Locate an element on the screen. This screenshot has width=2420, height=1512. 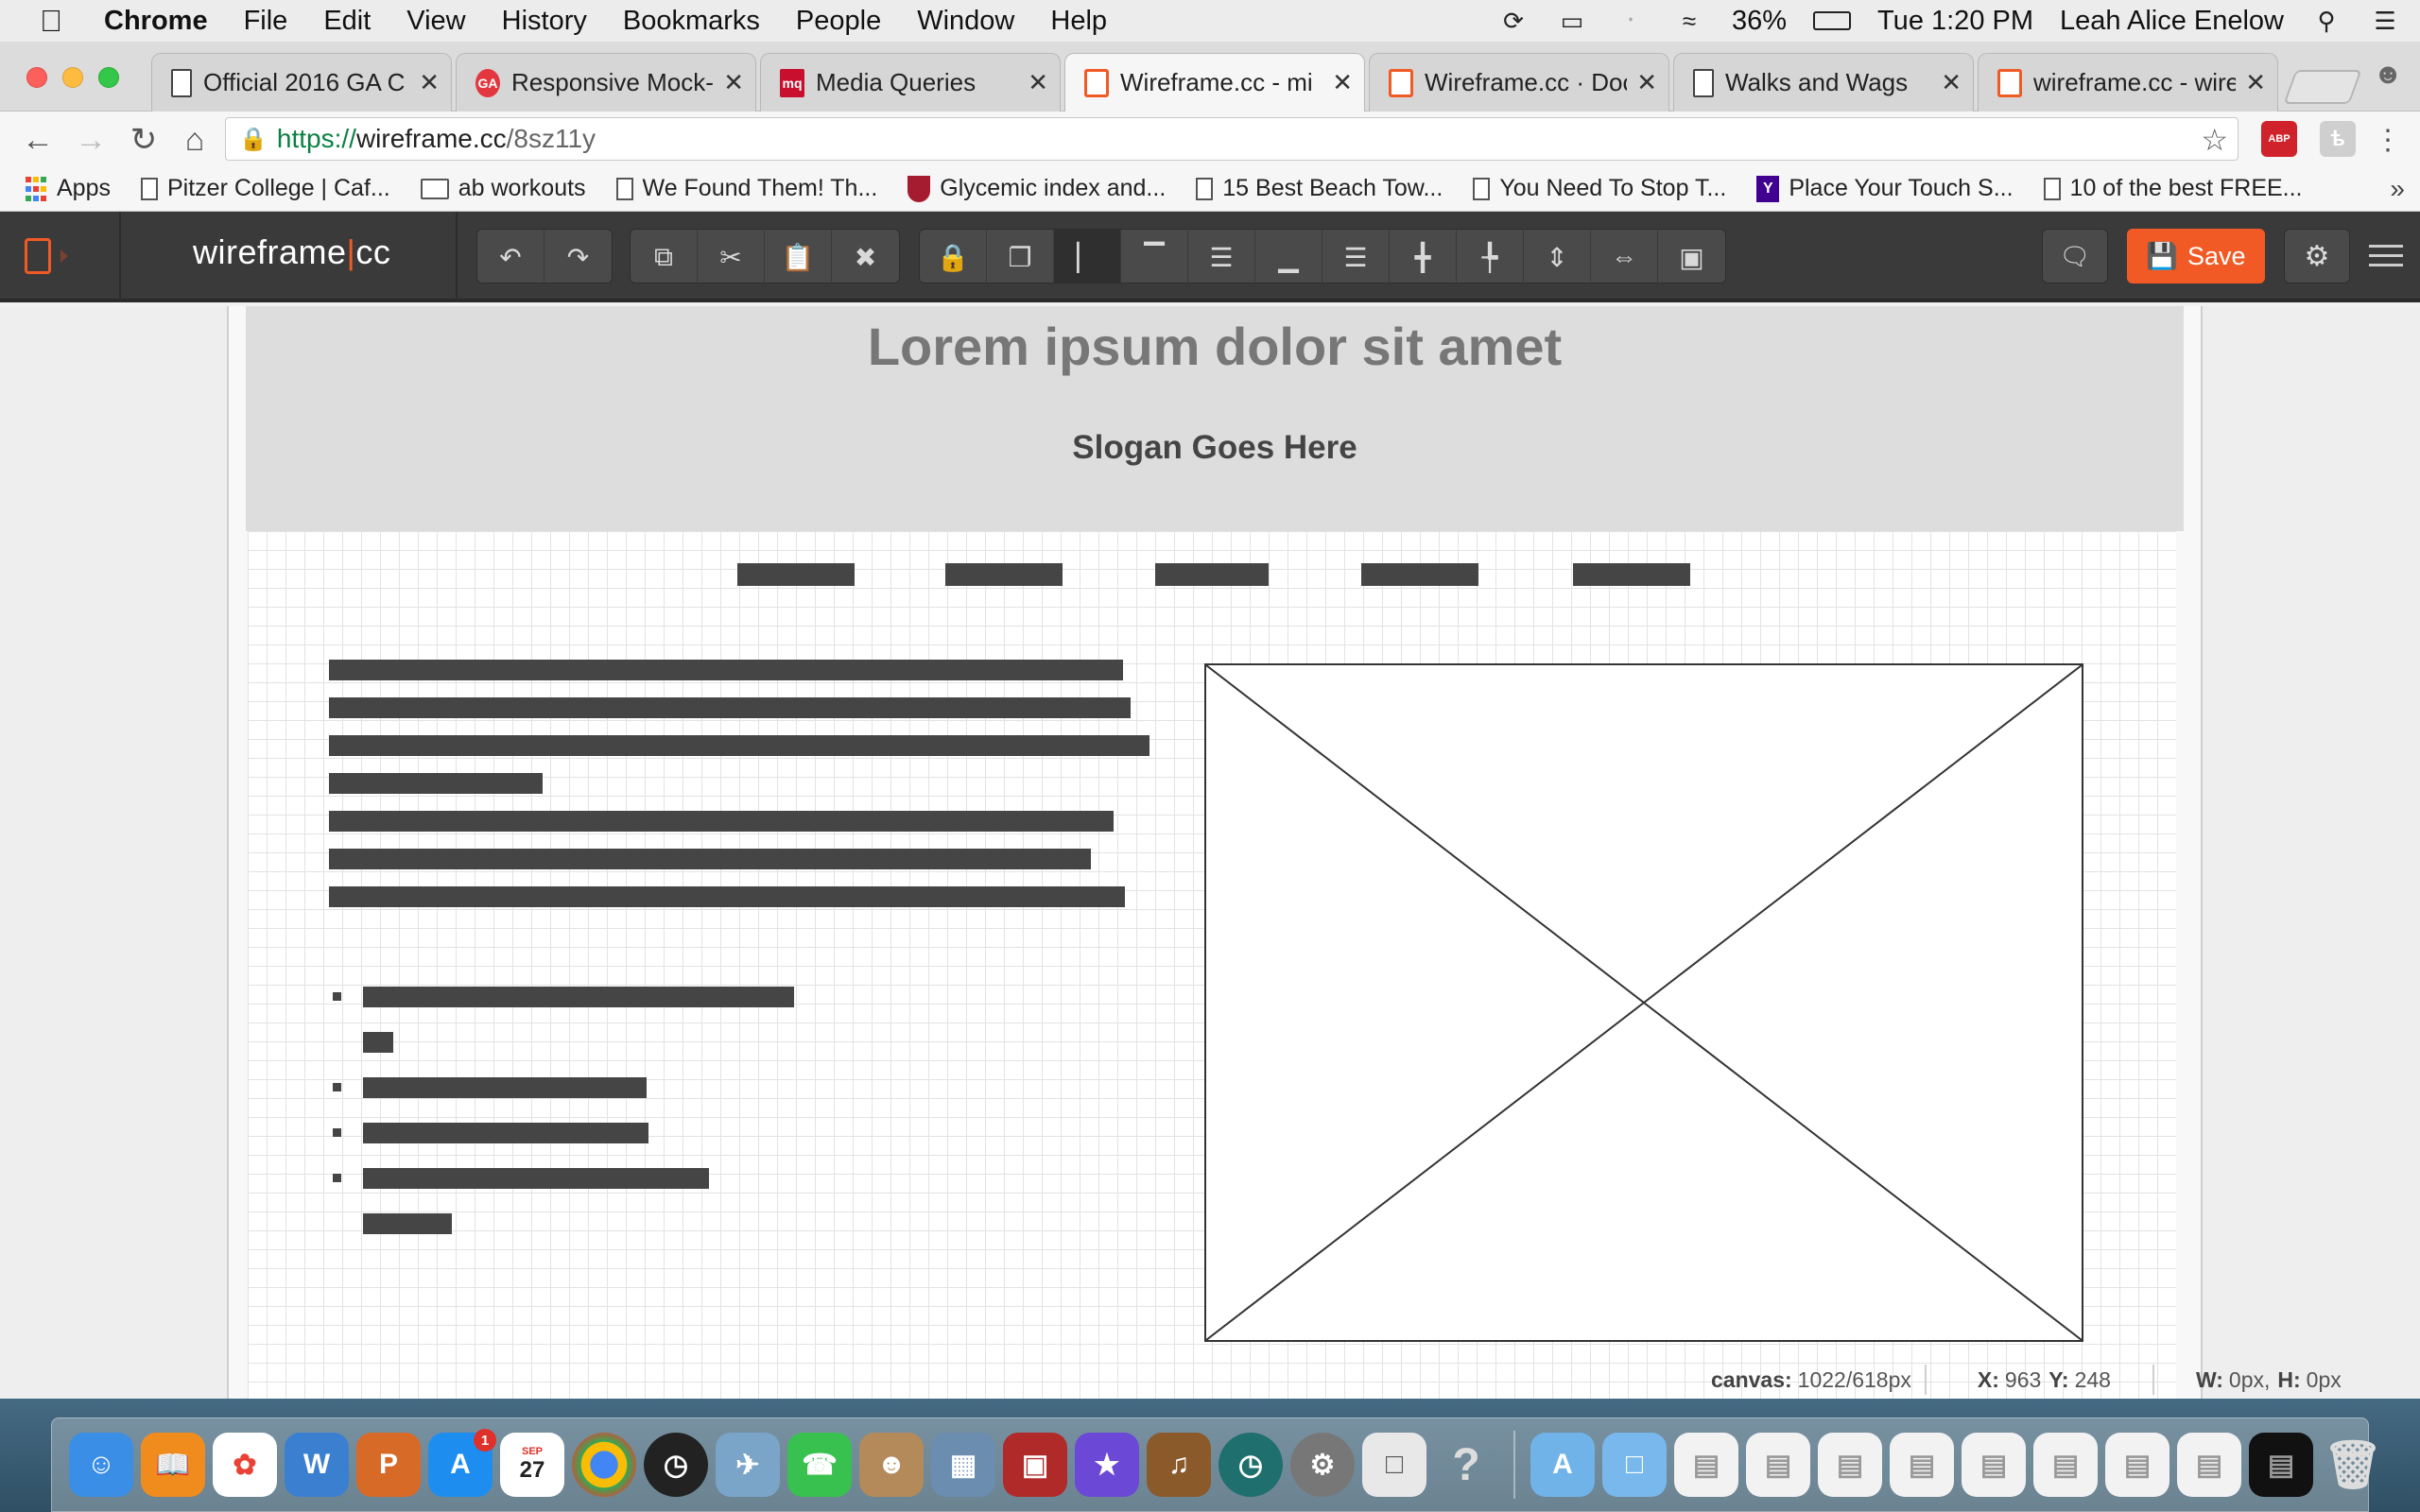
contacts-icon: ☻ is located at coordinates (891, 1465).